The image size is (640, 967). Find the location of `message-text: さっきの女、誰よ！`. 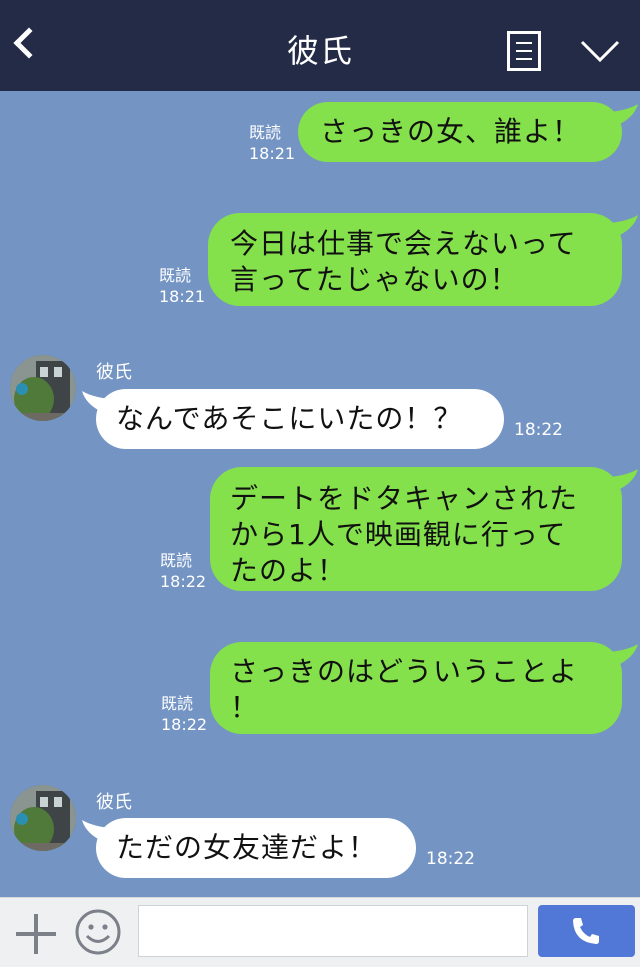

message-text: さっきの女、誰よ！ is located at coordinates (451, 131).